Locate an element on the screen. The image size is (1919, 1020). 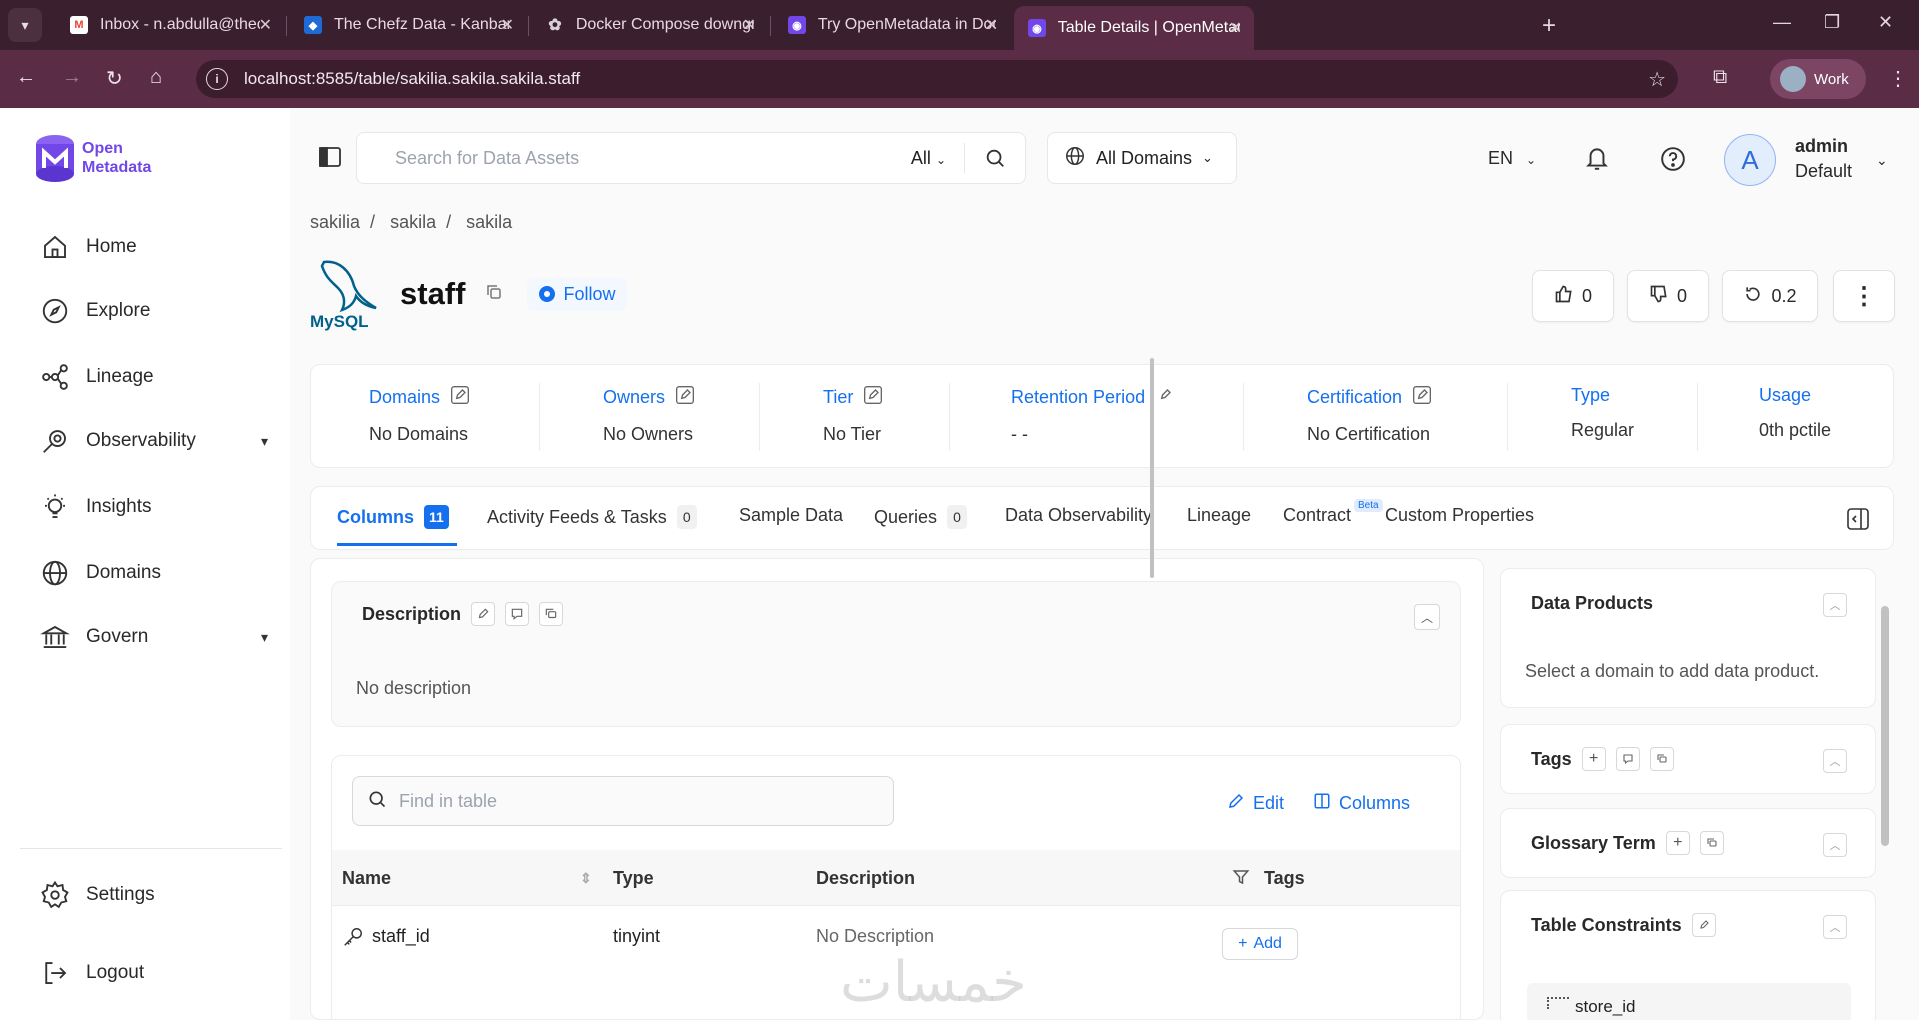
profile-button: Work is located at coordinates (1818, 79).